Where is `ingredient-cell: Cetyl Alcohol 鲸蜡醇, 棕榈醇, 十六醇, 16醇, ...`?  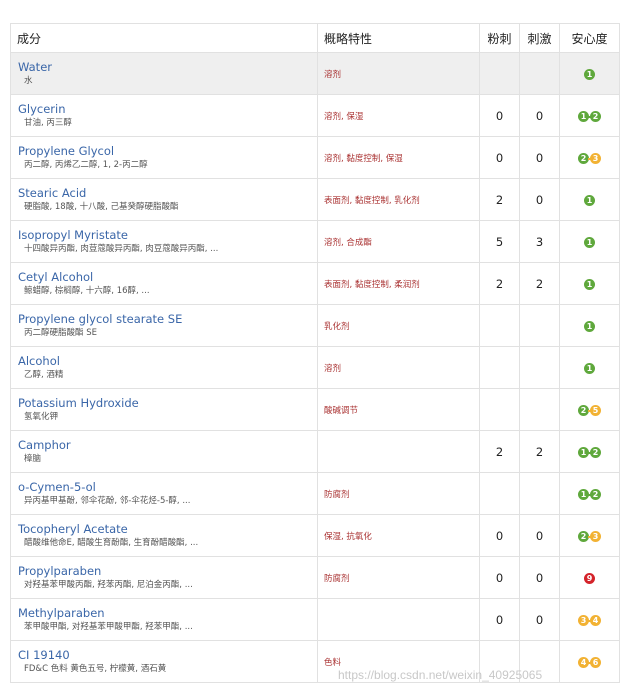 ingredient-cell: Cetyl Alcohol 鲸蜡醇, 棕榈醇, 十六醇, 16醇, ... is located at coordinates (164, 283).